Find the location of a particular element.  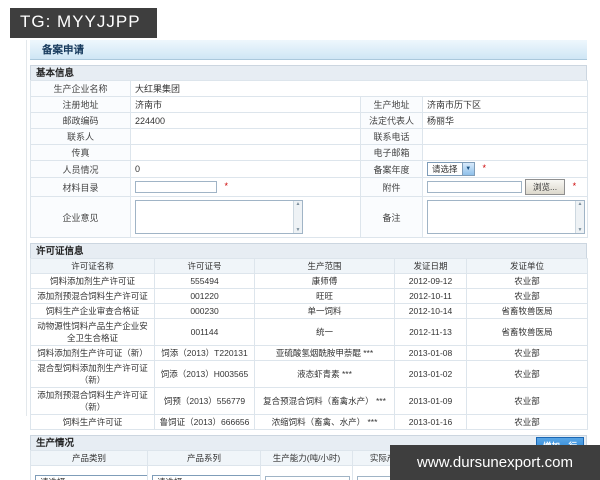

personnel-label: 人员情况 is located at coordinates (80, 169).